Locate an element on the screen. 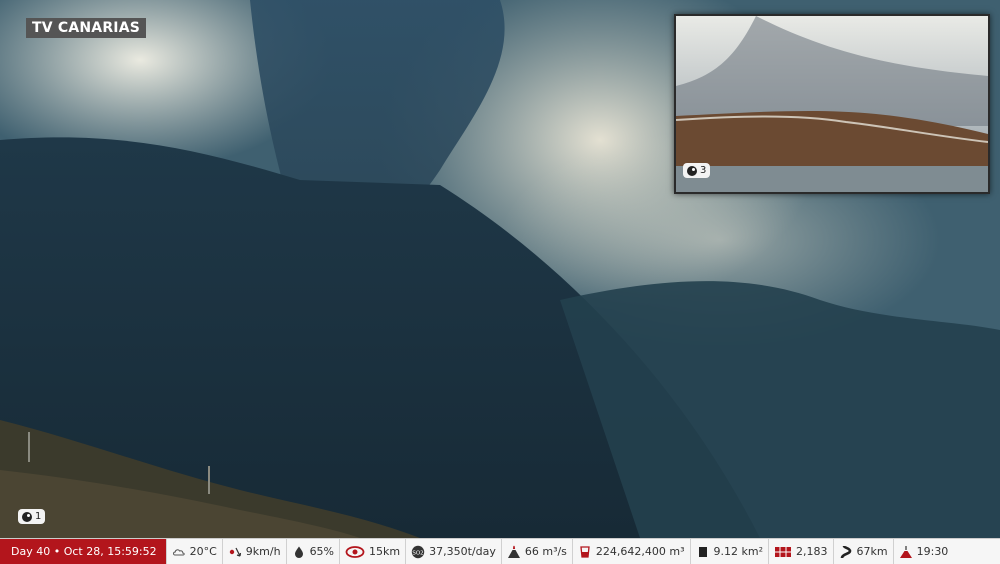 Image resolution: width=1000 pixels, height=564 pixels. main-camera-badge: 1 is located at coordinates (32, 516).